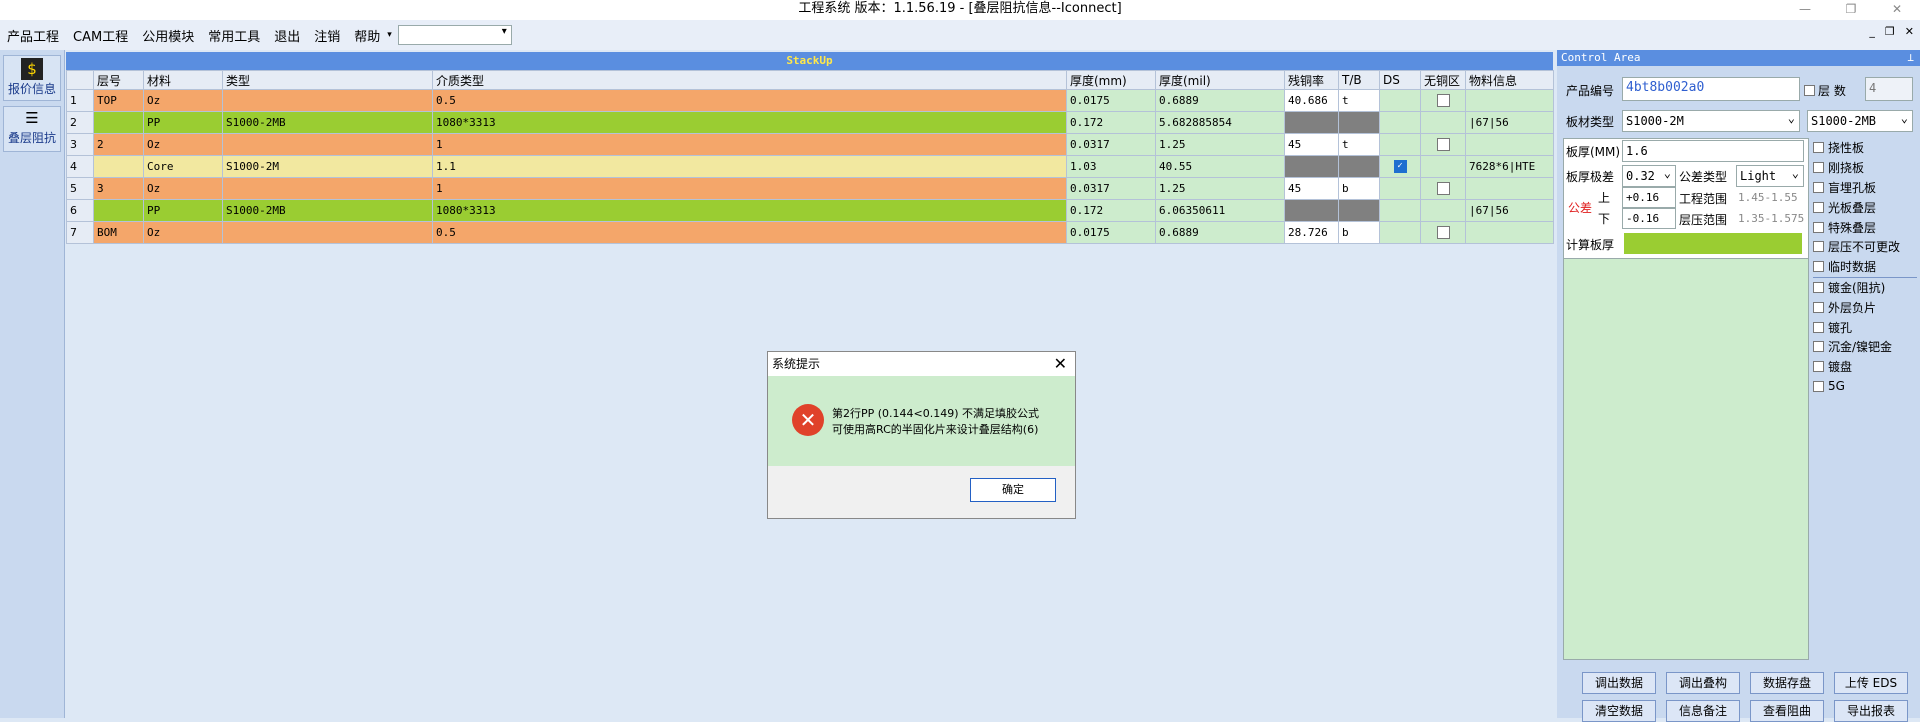  Describe the element at coordinates (1897, 10) in the screenshot. I see `close-icon: ✕` at that location.